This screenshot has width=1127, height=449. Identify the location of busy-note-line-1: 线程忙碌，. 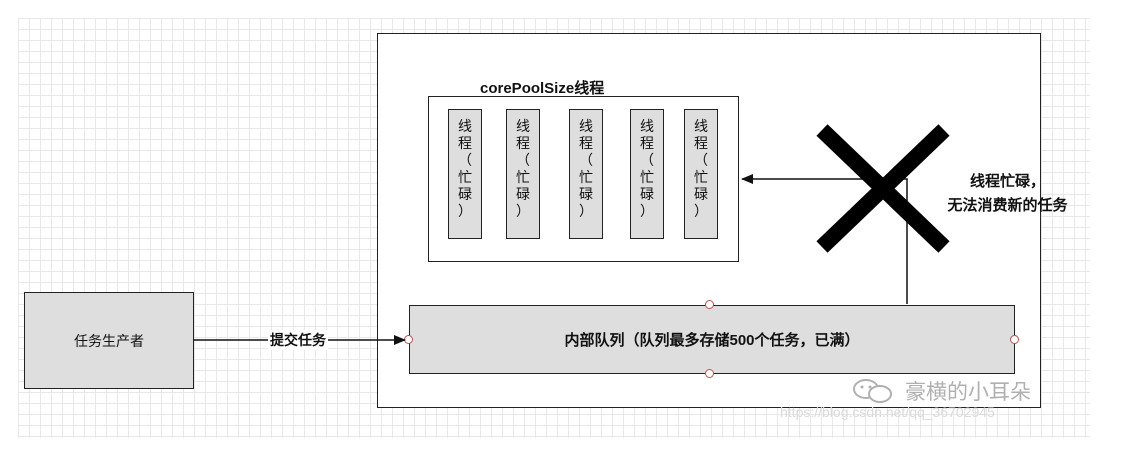
(1007, 181).